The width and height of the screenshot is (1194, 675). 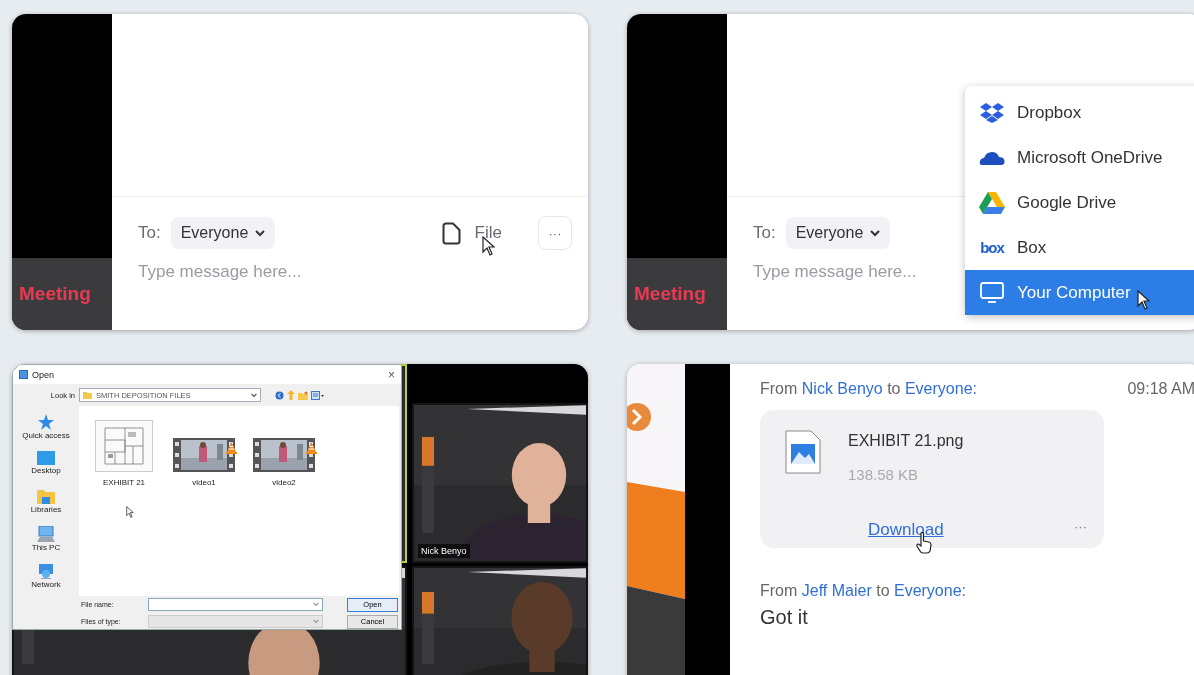 I want to click on desktop-icon, so click(x=46, y=458).